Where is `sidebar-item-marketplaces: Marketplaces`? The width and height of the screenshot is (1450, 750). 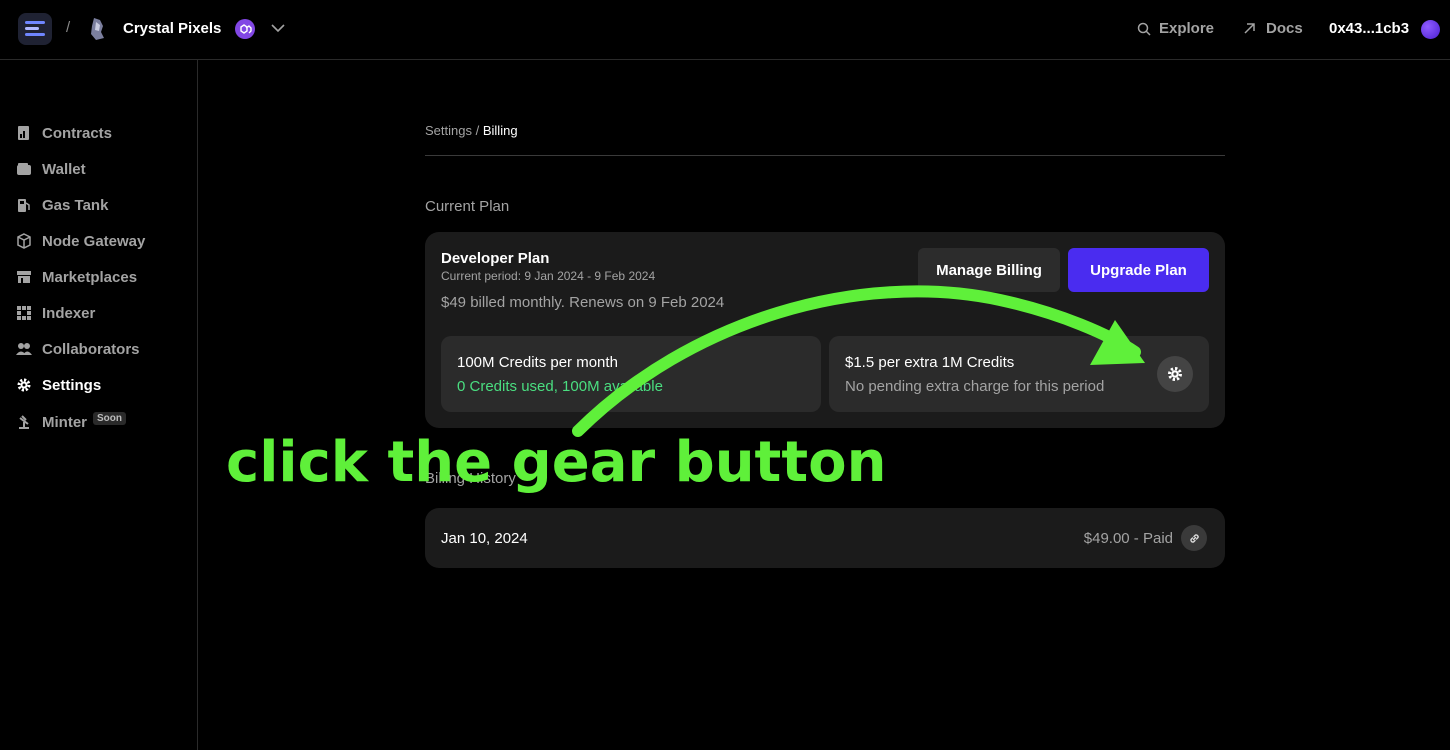
sidebar-item-marketplaces: Marketplaces is located at coordinates (76, 277).